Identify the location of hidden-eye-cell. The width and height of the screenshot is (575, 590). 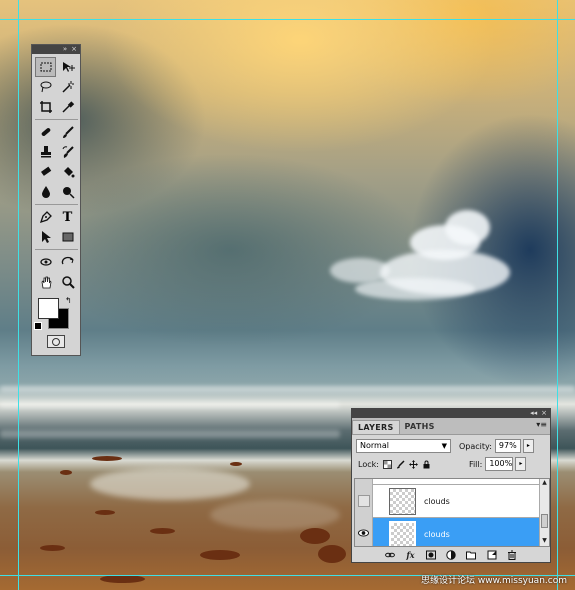
(363, 501).